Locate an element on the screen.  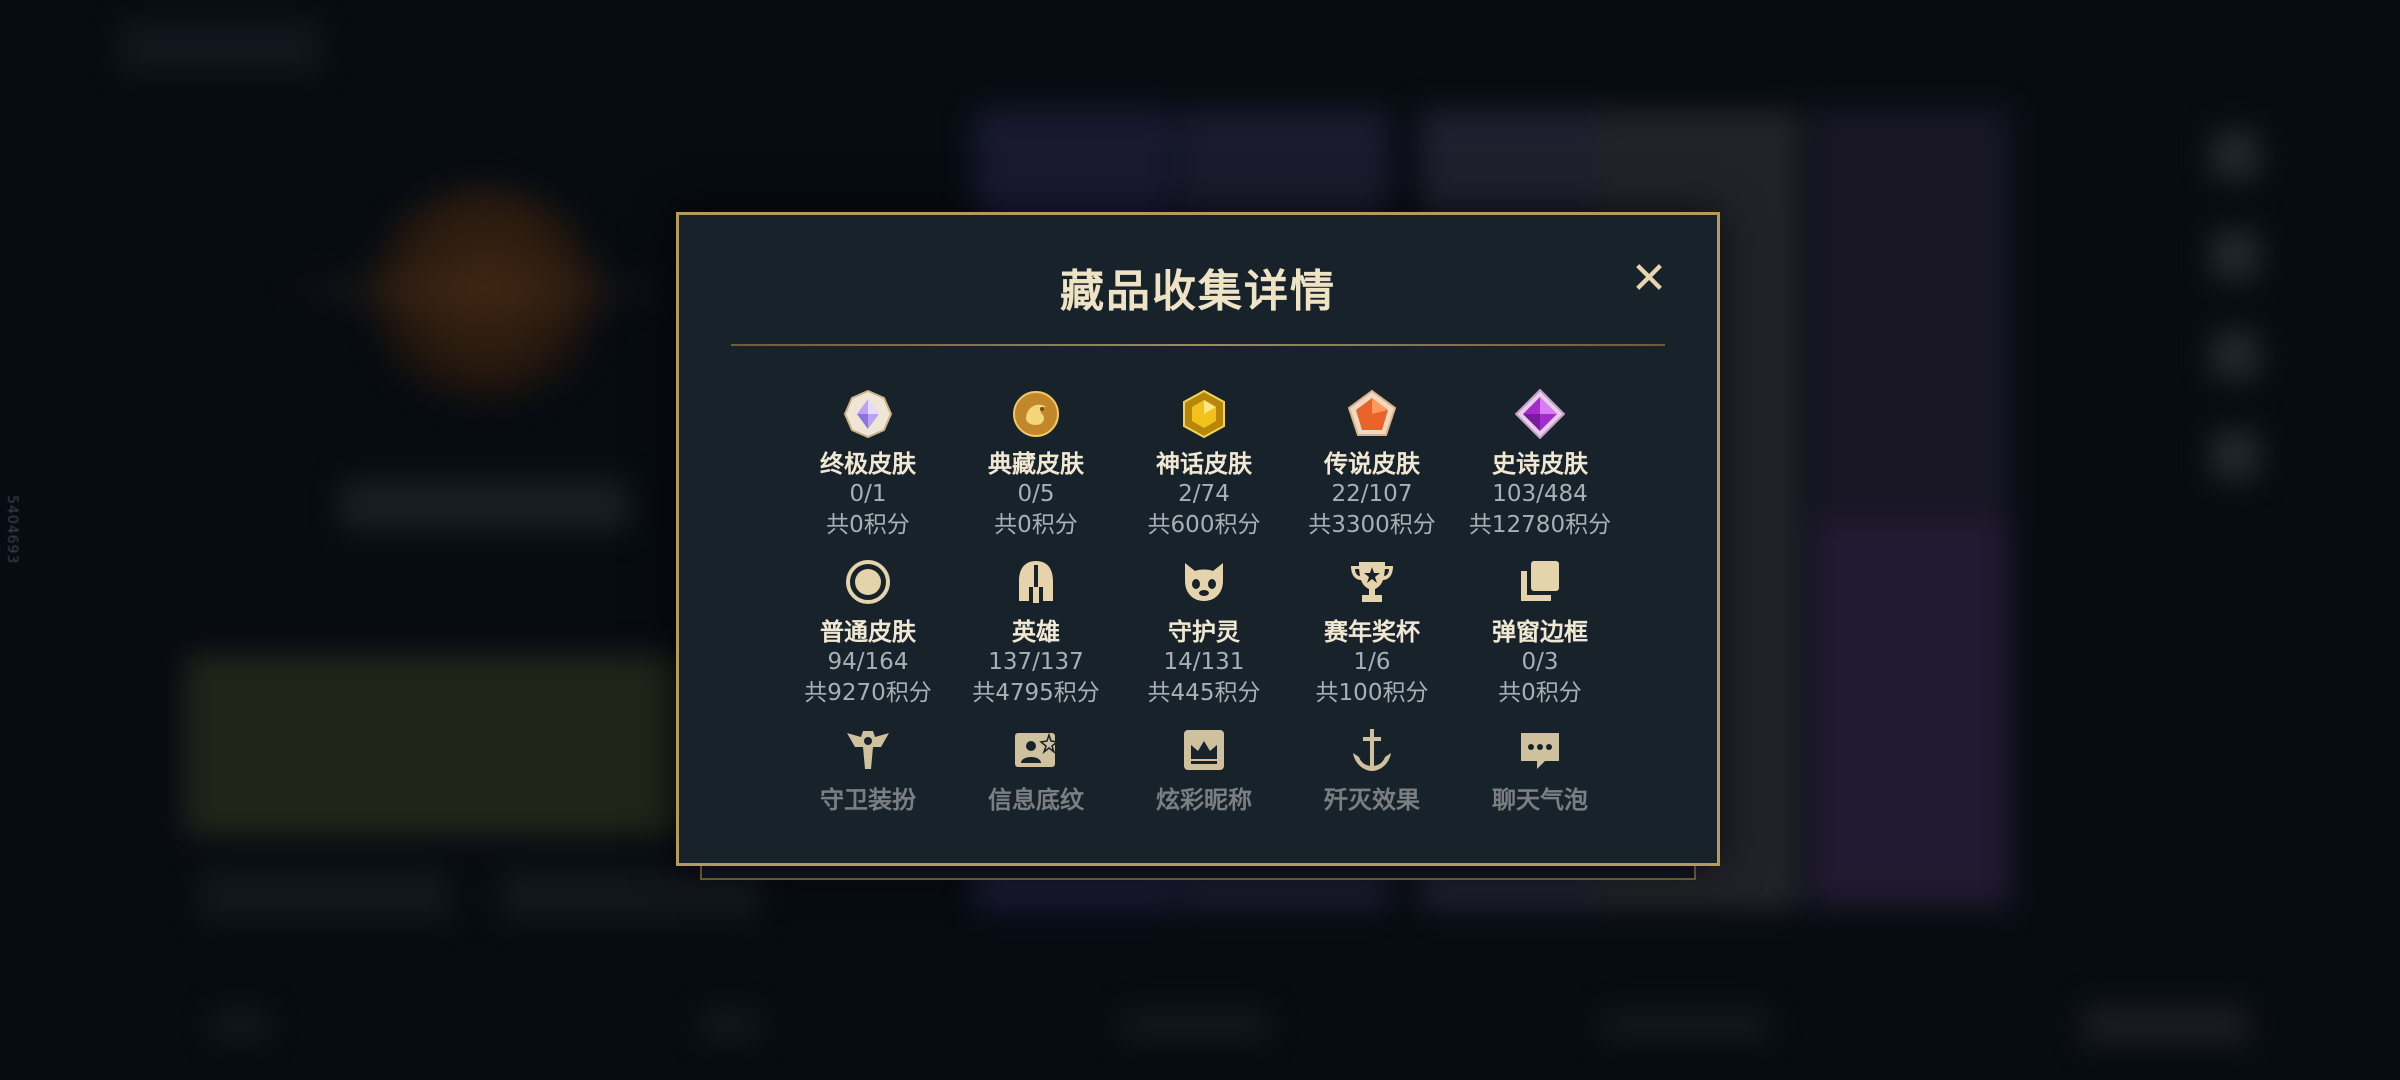
epic-diamond-icon is located at coordinates (1540, 414).